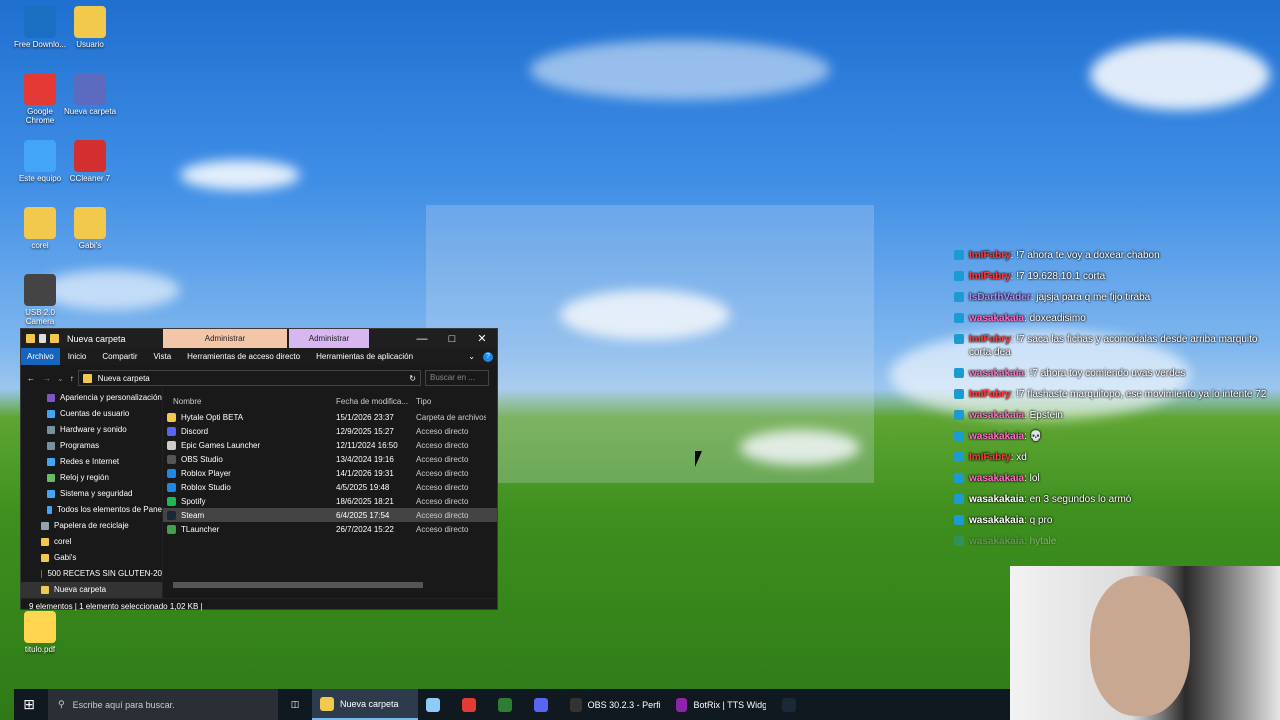 The image size is (1280, 720). Describe the element at coordinates (90, 27) in the screenshot. I see `desktop-icon: Usuario` at that location.